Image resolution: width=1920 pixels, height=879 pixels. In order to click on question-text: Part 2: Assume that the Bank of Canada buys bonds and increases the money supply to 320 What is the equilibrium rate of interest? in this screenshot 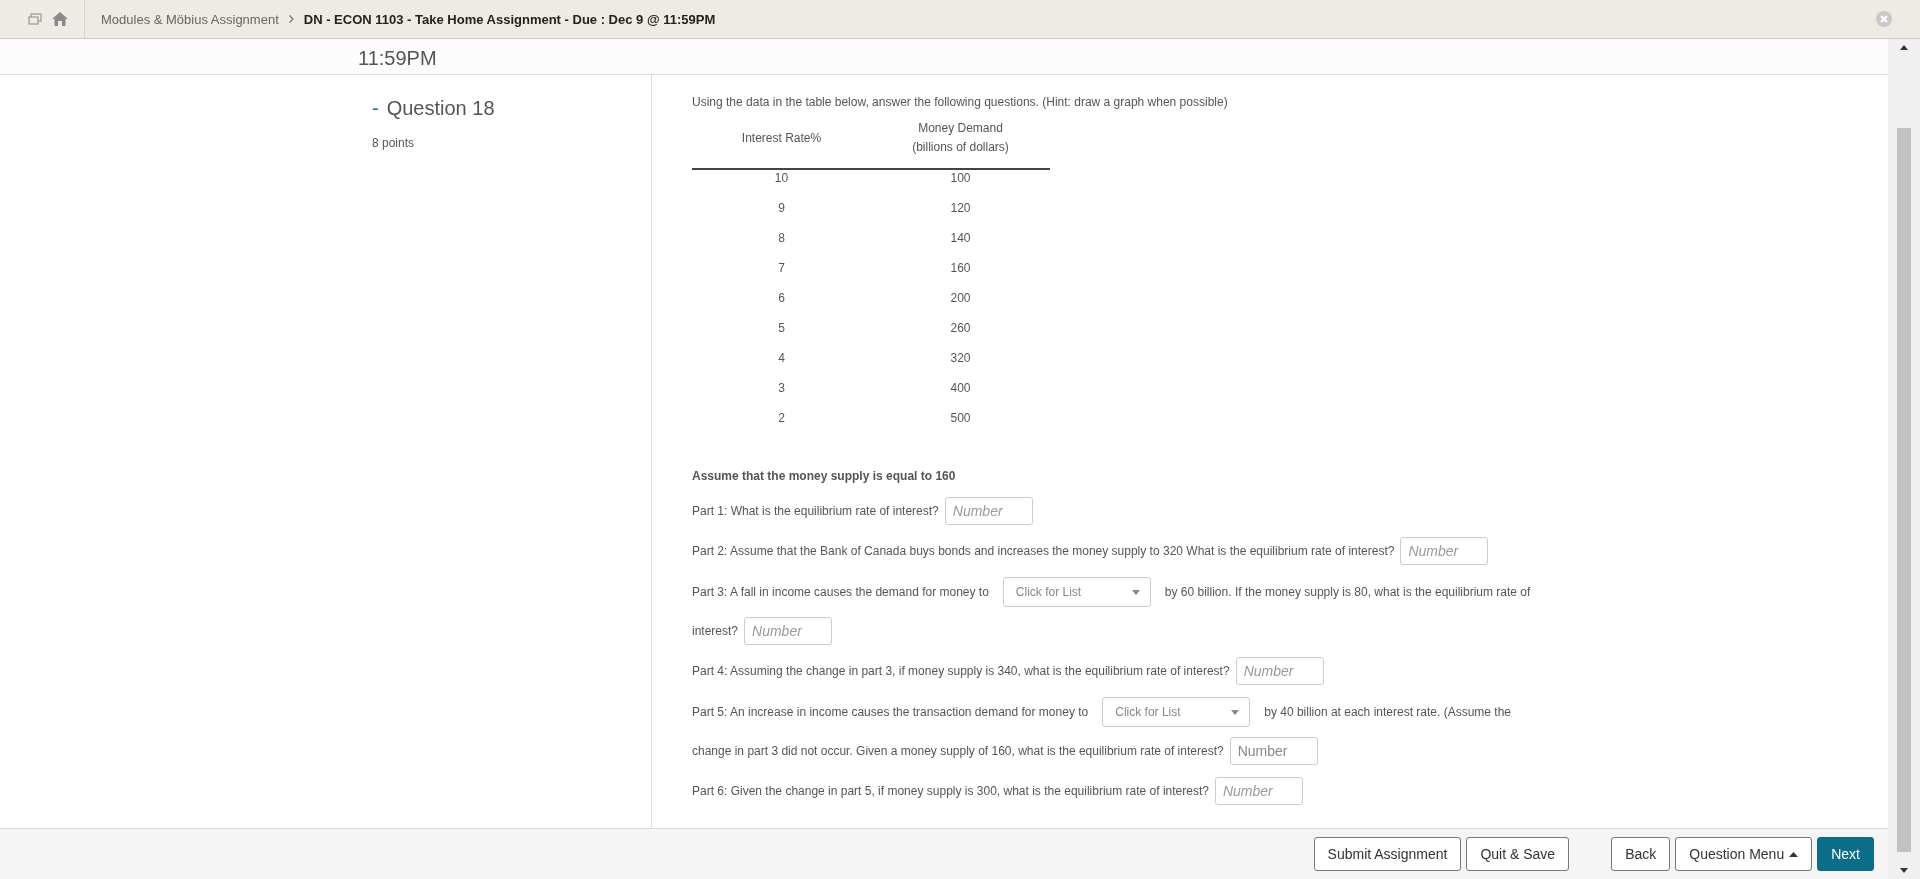, I will do `click(1043, 551)`.